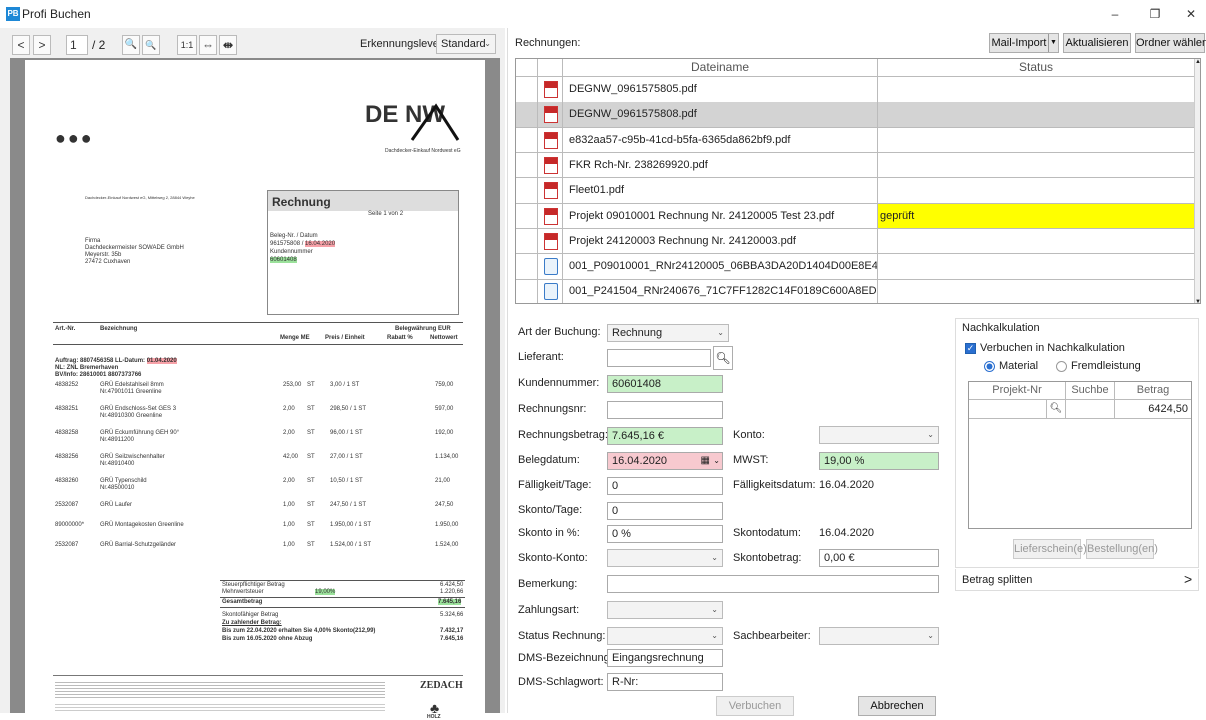 The width and height of the screenshot is (1206, 720). I want to click on nachkalk-row: 🔍︎ 6424,50, so click(1080, 409).